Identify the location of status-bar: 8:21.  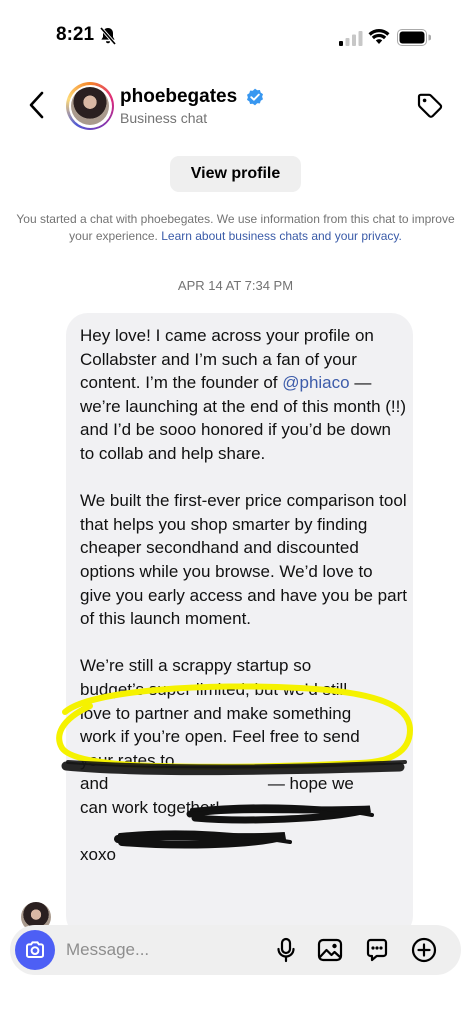
(235, 35).